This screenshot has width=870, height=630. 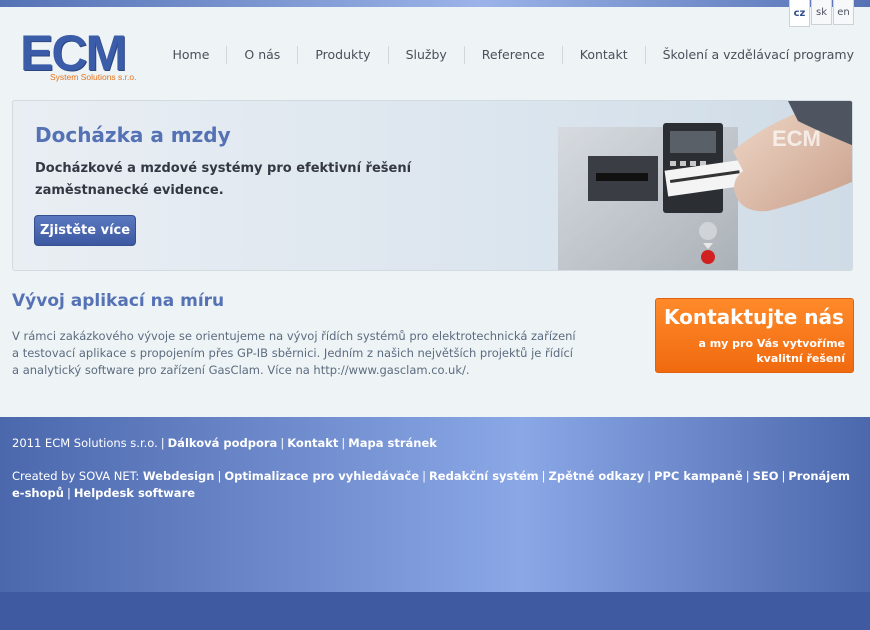 What do you see at coordinates (179, 476) in the screenshot?
I see `footer-link-webdesign: Webdesign` at bounding box center [179, 476].